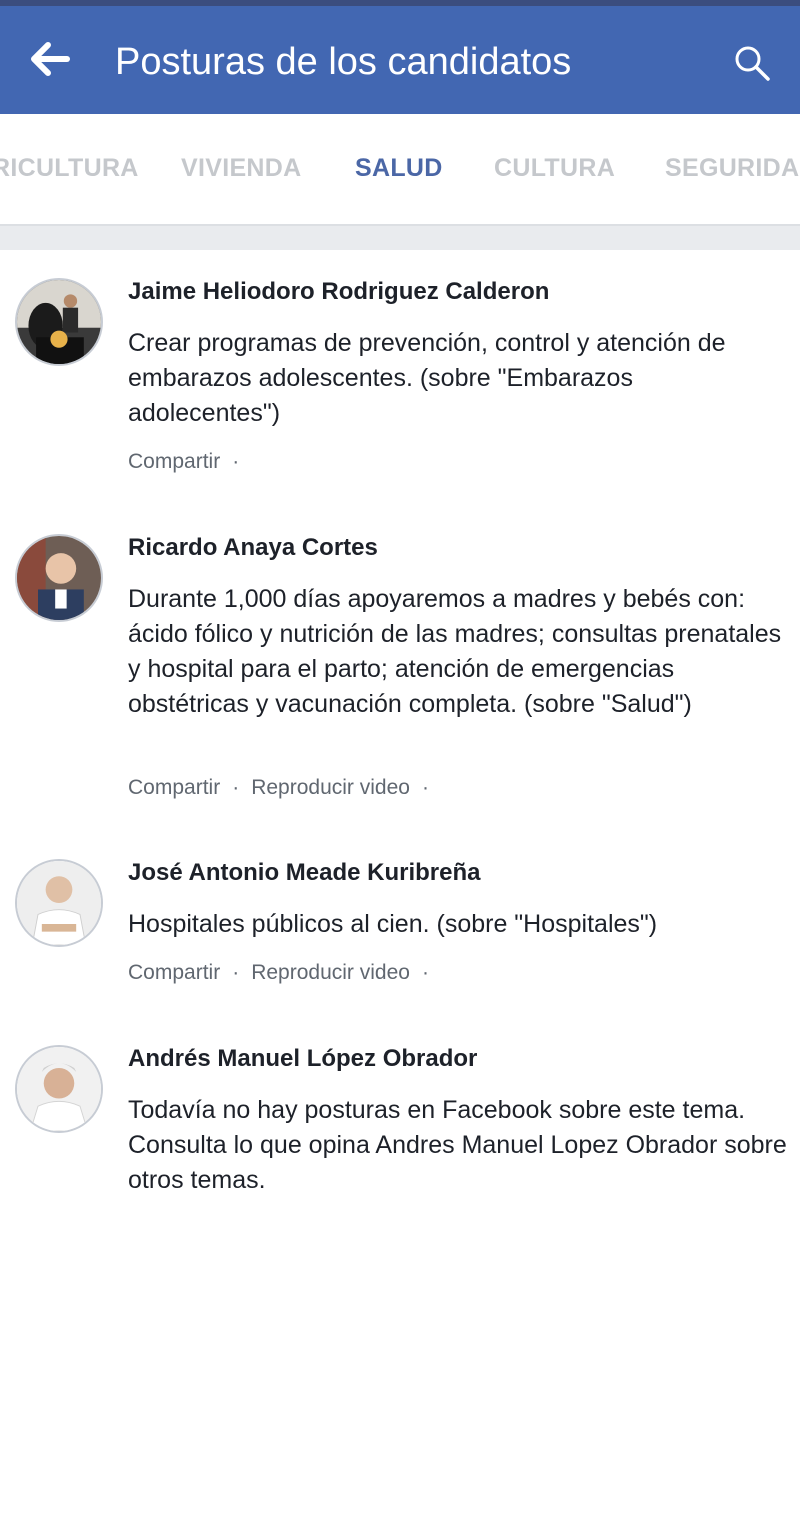 The image size is (800, 1532). I want to click on tab-seguridad: SEGURIDAD, so click(732, 168).